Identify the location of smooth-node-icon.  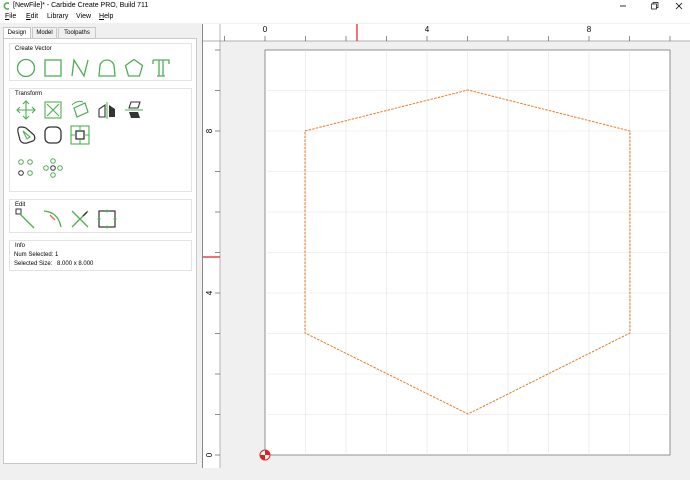
(53, 219).